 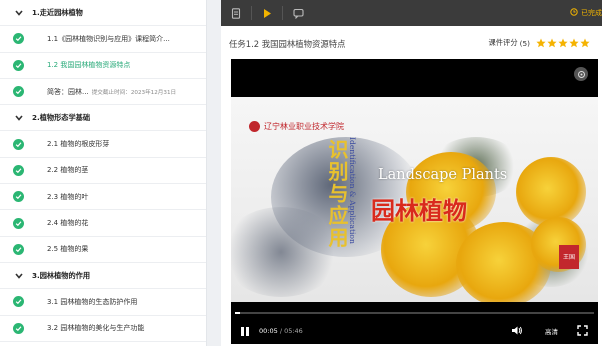 What do you see at coordinates (524, 43) in the screenshot?
I see `rating-value: (5)` at bounding box center [524, 43].